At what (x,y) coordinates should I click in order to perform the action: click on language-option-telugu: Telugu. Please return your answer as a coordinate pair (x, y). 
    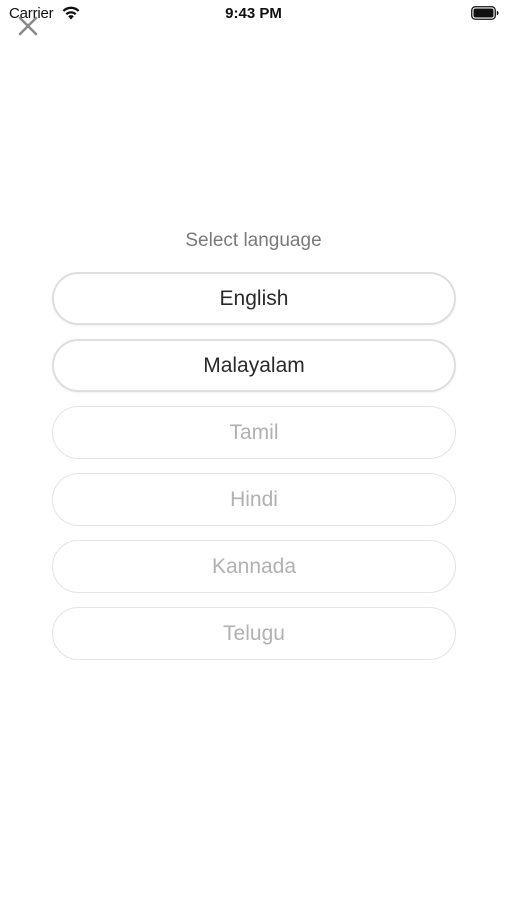
    Looking at the image, I should click on (254, 633).